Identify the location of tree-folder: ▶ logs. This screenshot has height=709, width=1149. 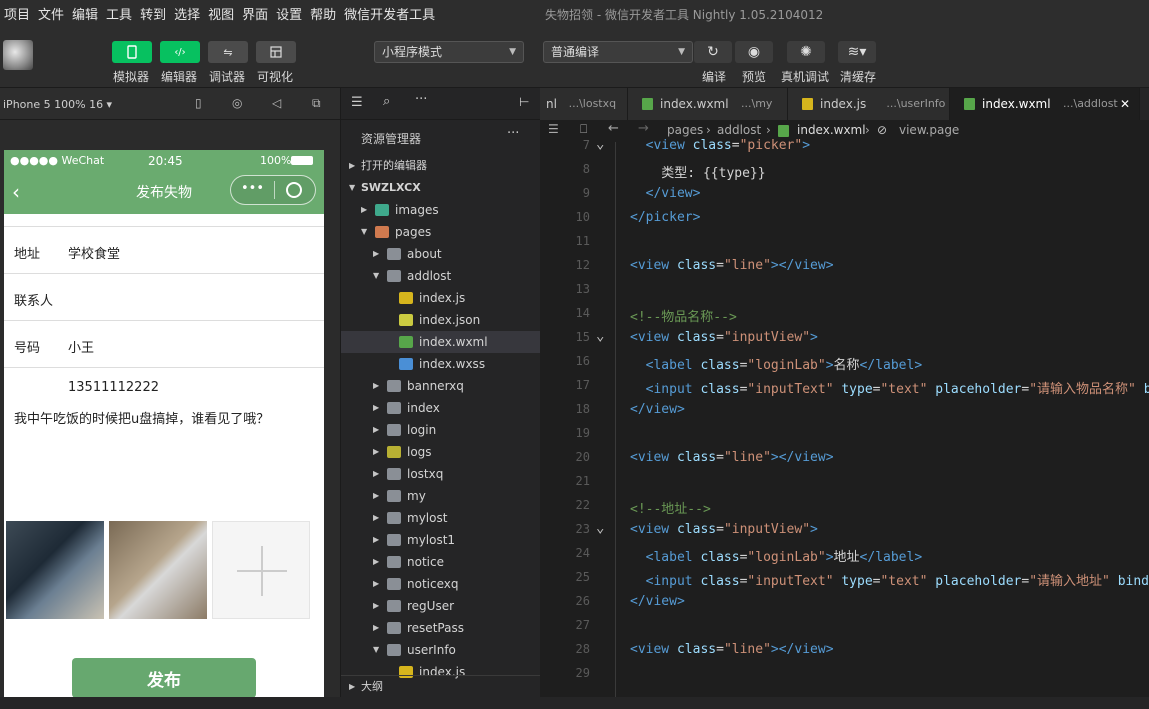
(441, 452).